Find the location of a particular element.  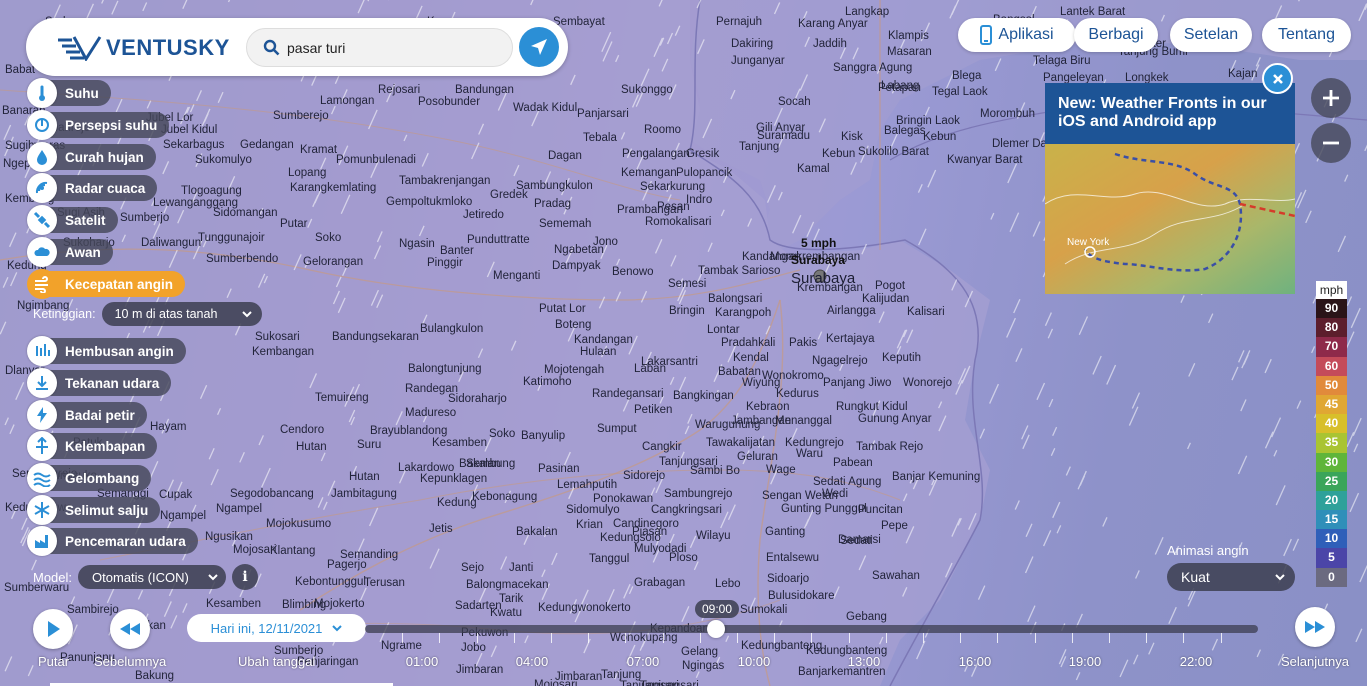

map-place-label: Sambungrejo is located at coordinates (698, 494).